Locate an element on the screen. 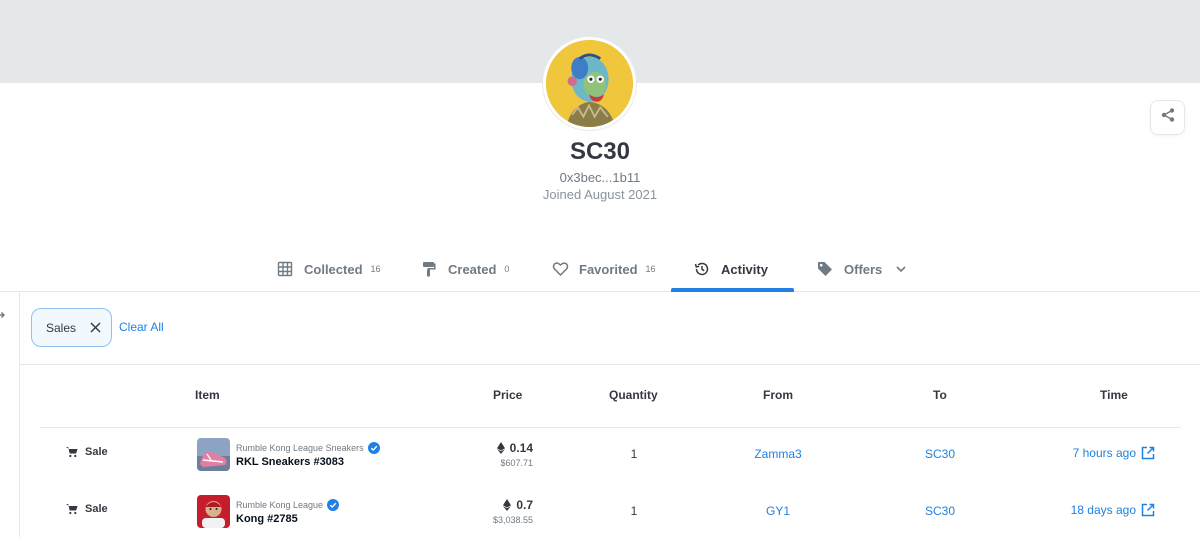  price-usd: $607.71 is located at coordinates (516, 463).